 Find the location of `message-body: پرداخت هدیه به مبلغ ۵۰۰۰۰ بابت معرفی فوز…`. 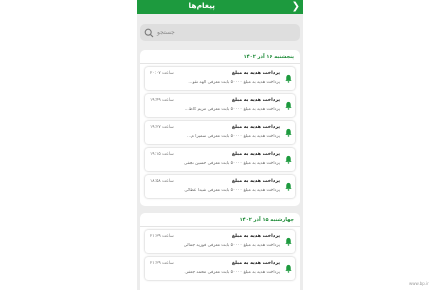

message-body: پرداخت هدیه به مبلغ ۵۰۰۰۰ بابت معرفی فوز… is located at coordinates (232, 245).